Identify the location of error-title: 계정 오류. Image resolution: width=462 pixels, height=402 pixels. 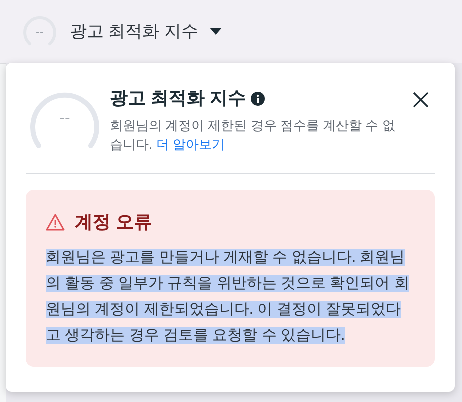
(113, 222).